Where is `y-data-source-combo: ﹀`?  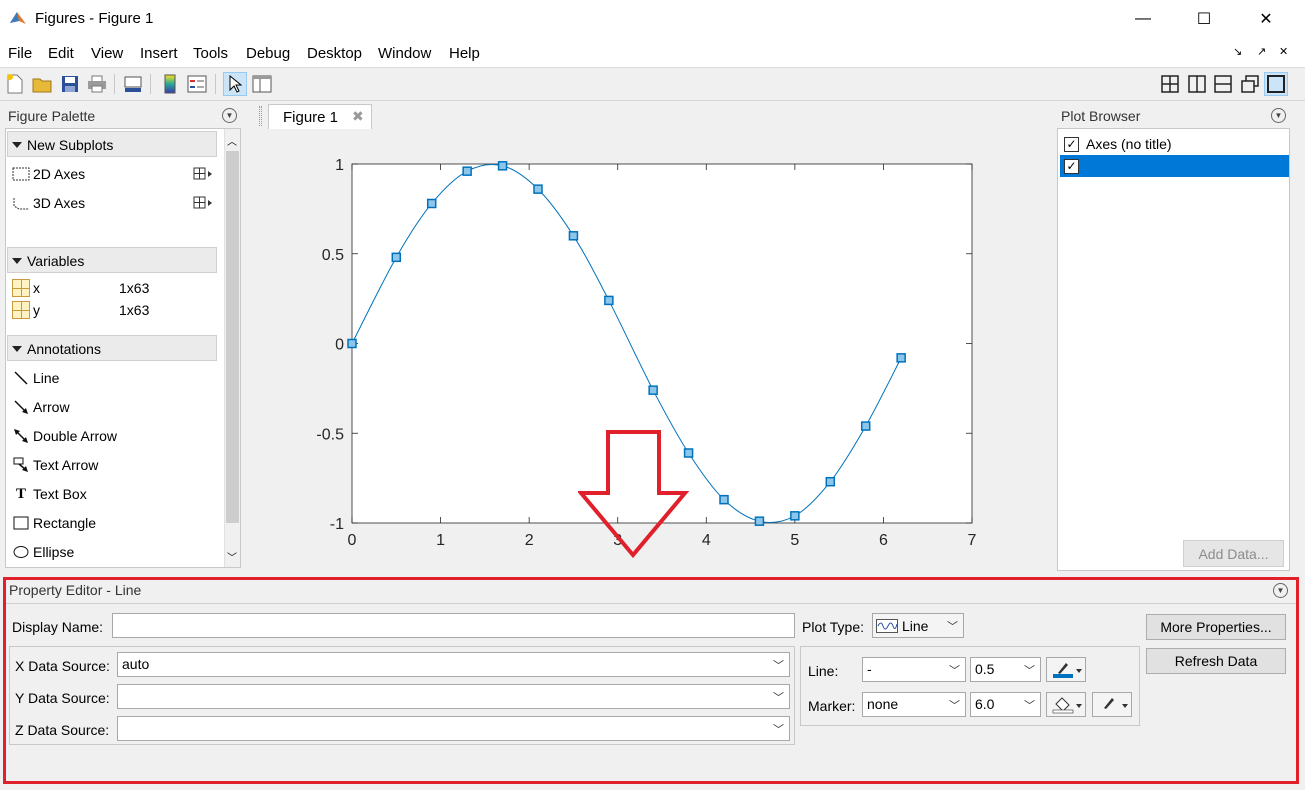
y-data-source-combo: ﹀ is located at coordinates (453, 696).